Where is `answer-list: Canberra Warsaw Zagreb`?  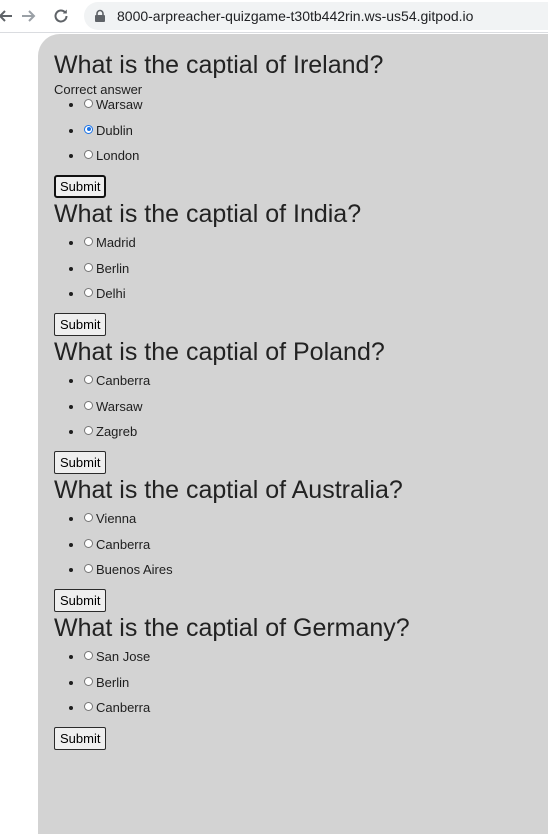 answer-list: Canberra Warsaw Zagreb is located at coordinates (301, 406).